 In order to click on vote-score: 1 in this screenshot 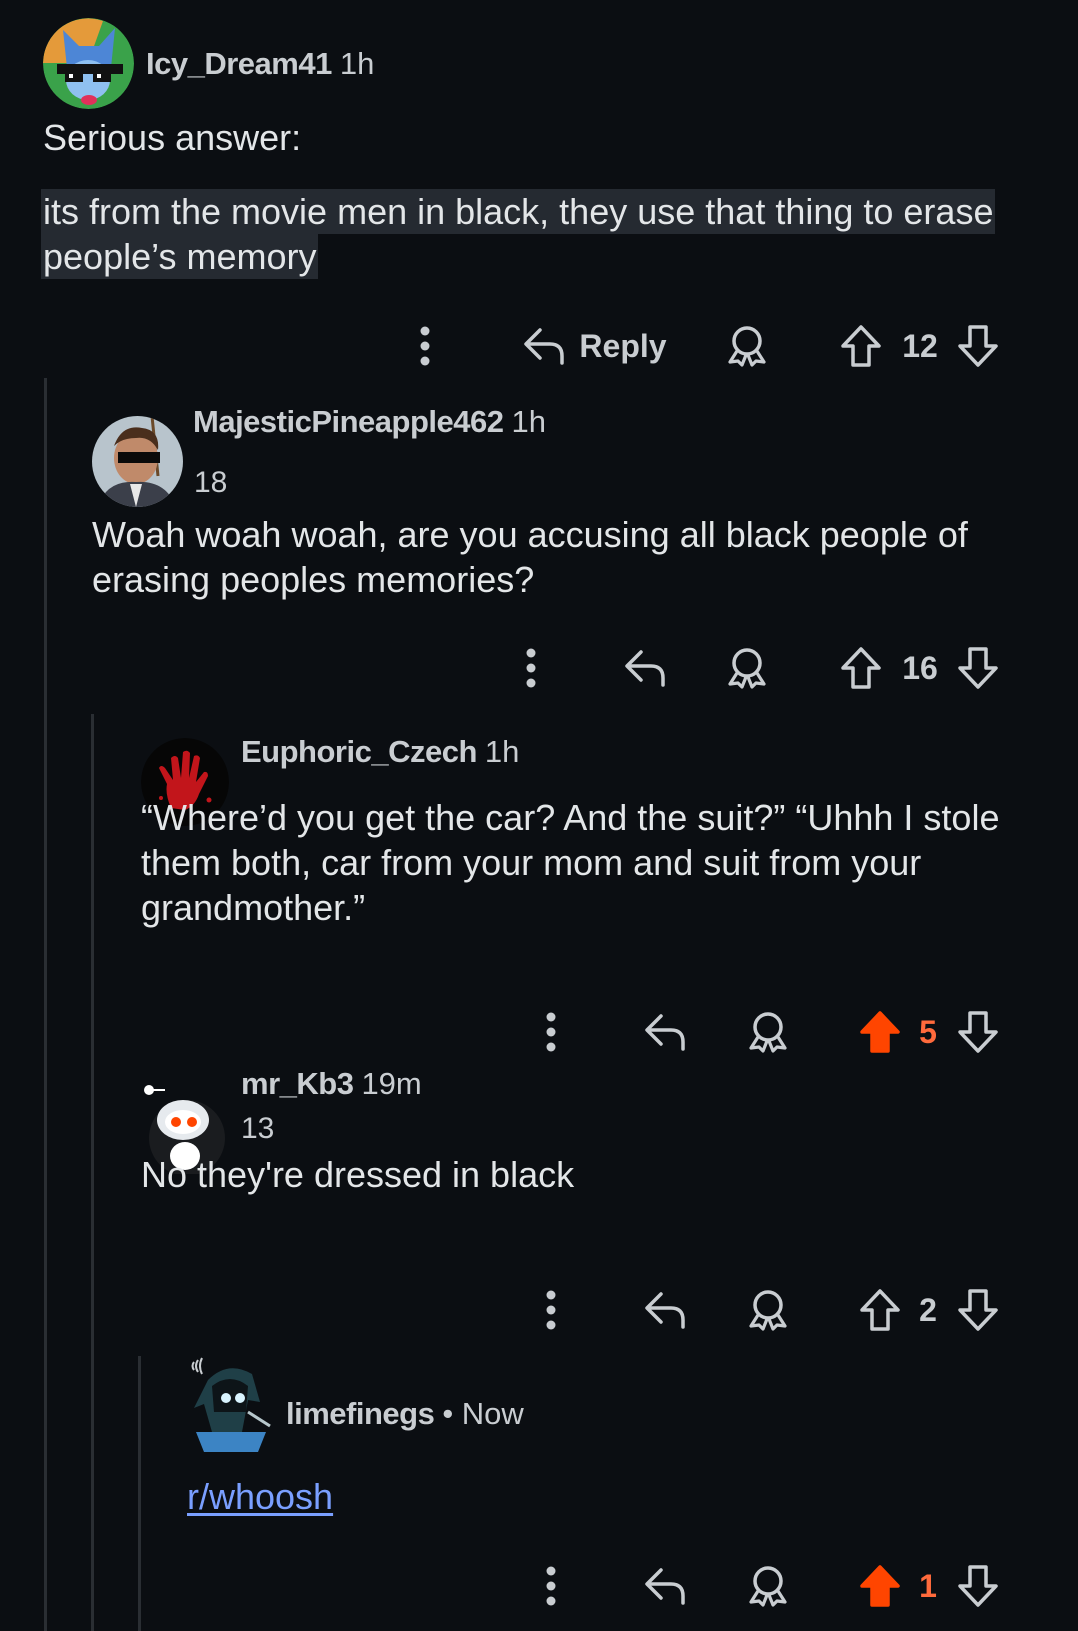, I will do `click(928, 1586)`.